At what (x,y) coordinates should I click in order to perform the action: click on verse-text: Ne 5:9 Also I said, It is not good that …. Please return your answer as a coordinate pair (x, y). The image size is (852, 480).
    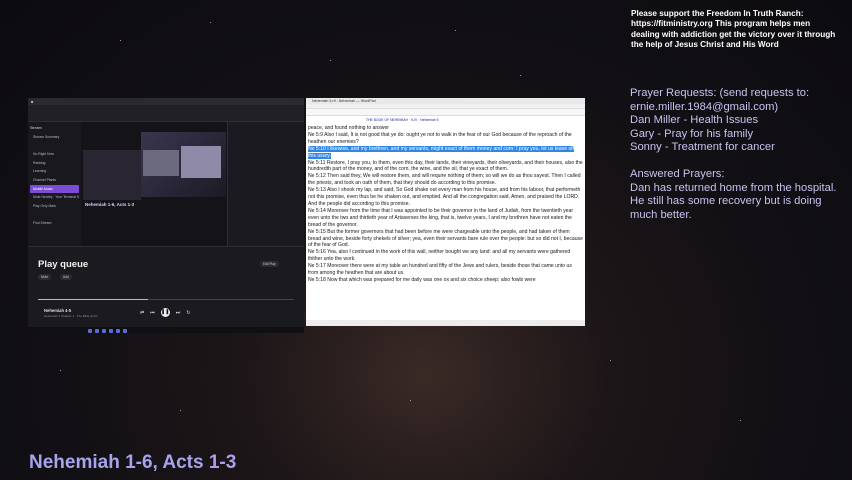
    Looking at the image, I should click on (440, 138).